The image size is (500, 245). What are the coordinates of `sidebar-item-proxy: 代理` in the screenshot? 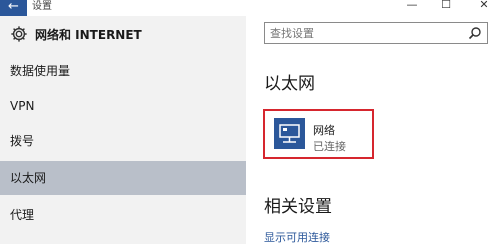 It's located at (123, 215).